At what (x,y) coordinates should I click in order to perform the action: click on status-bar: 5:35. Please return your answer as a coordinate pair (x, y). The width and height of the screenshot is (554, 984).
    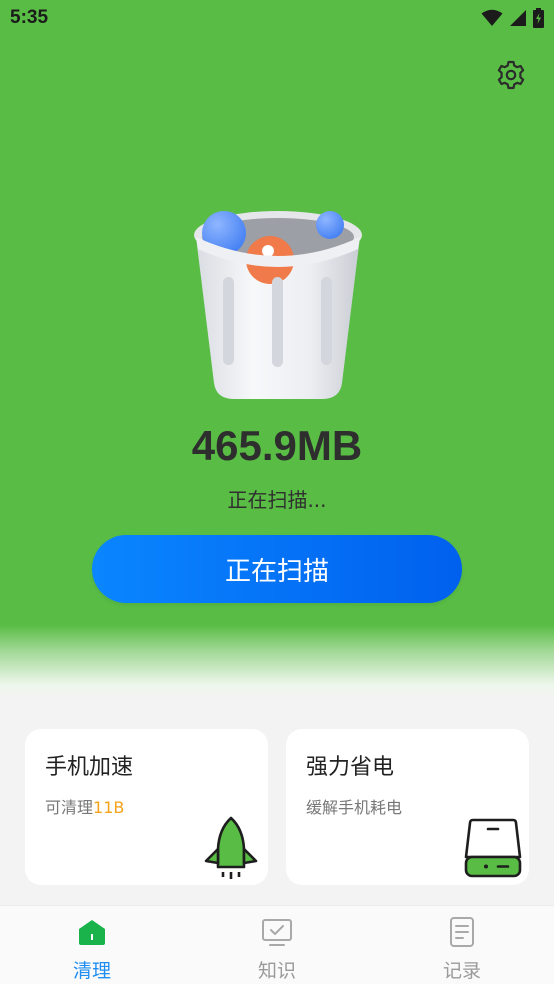
    Looking at the image, I should click on (277, 19).